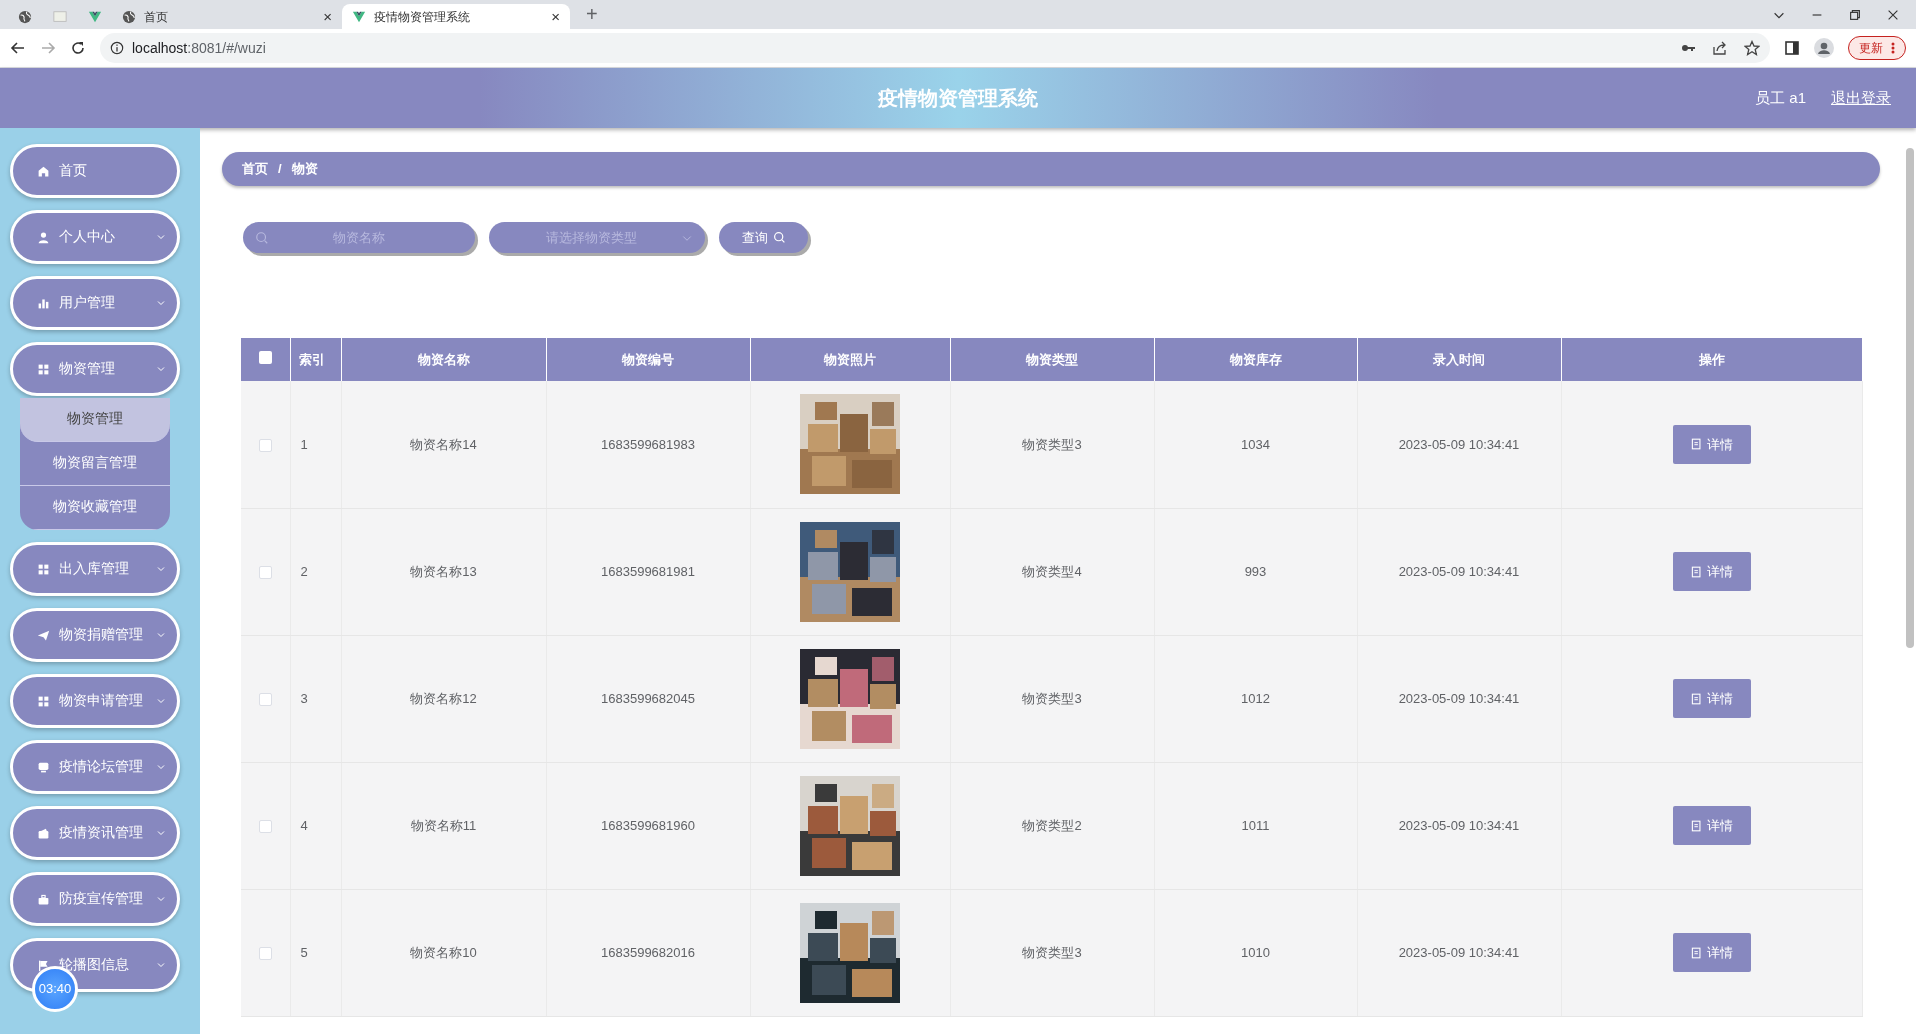 This screenshot has height=1034, width=1916. Describe the element at coordinates (95, 303) in the screenshot. I see `menu-item: 用户管理` at that location.